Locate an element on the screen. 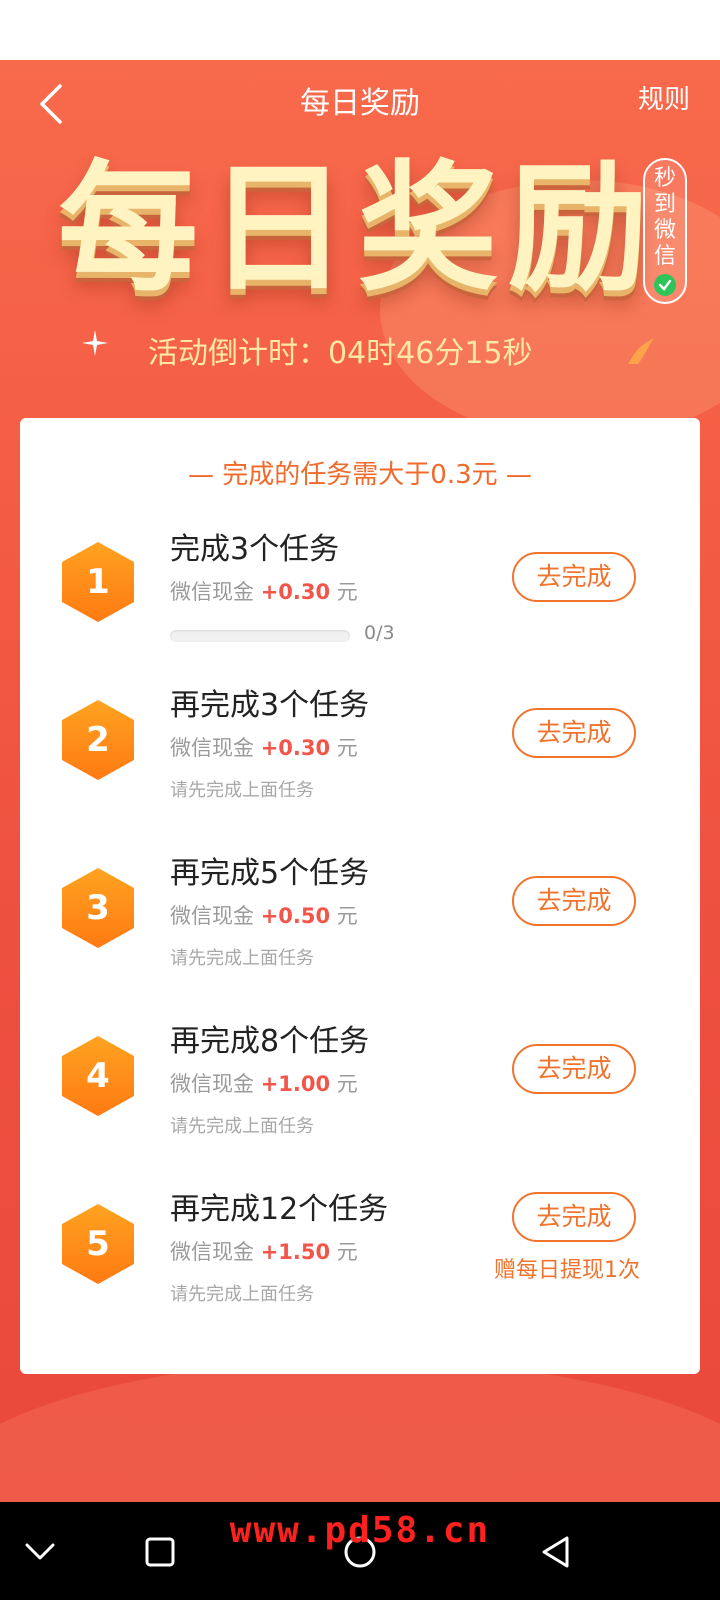  status-bar is located at coordinates (360, 30).